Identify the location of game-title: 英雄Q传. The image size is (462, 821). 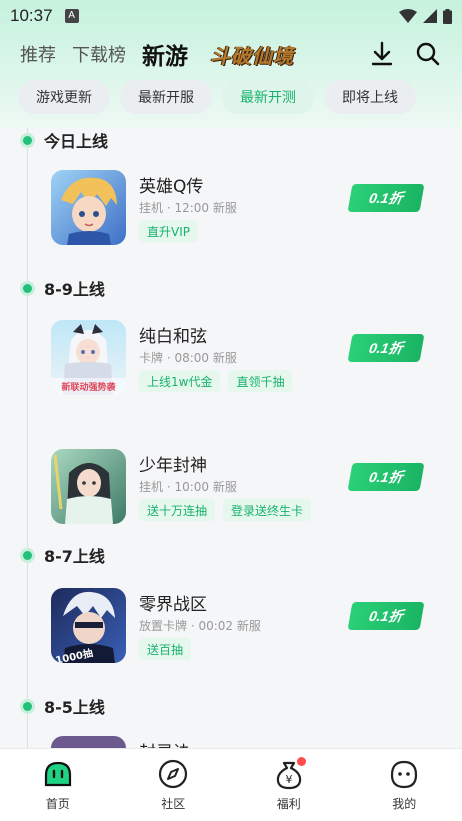
(171, 187).